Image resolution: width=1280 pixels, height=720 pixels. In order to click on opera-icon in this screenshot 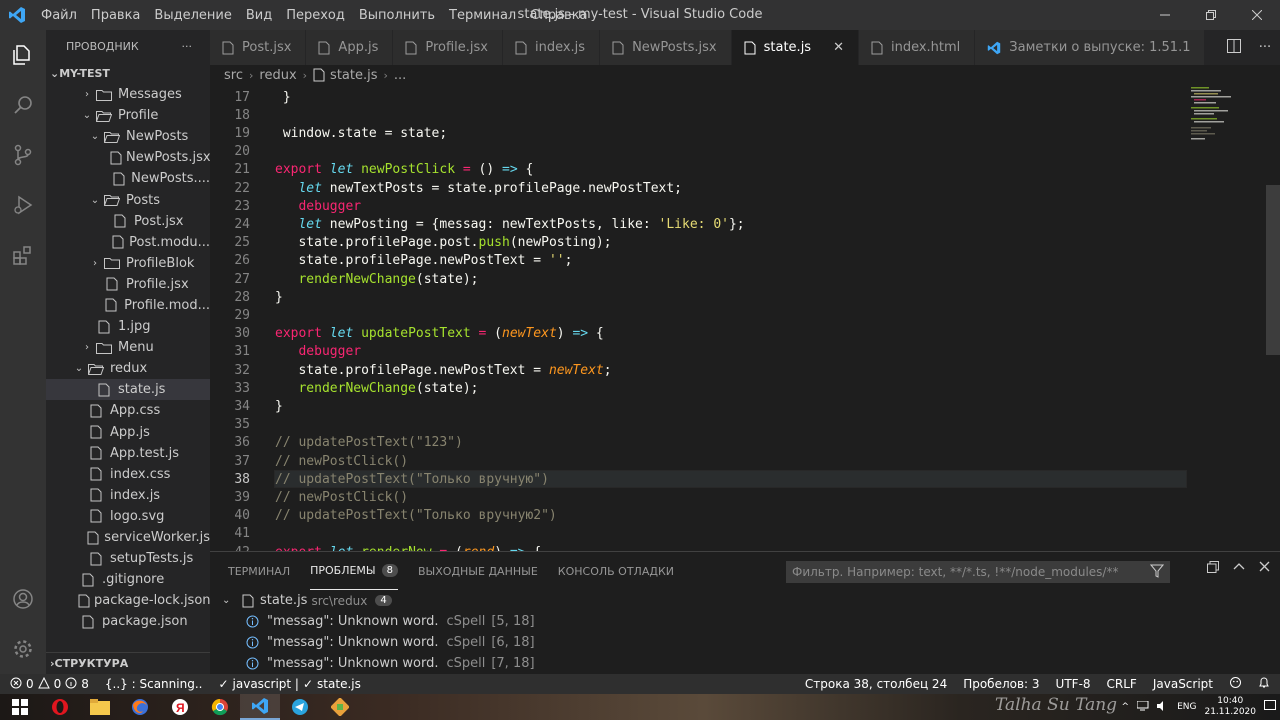, I will do `click(60, 707)`.